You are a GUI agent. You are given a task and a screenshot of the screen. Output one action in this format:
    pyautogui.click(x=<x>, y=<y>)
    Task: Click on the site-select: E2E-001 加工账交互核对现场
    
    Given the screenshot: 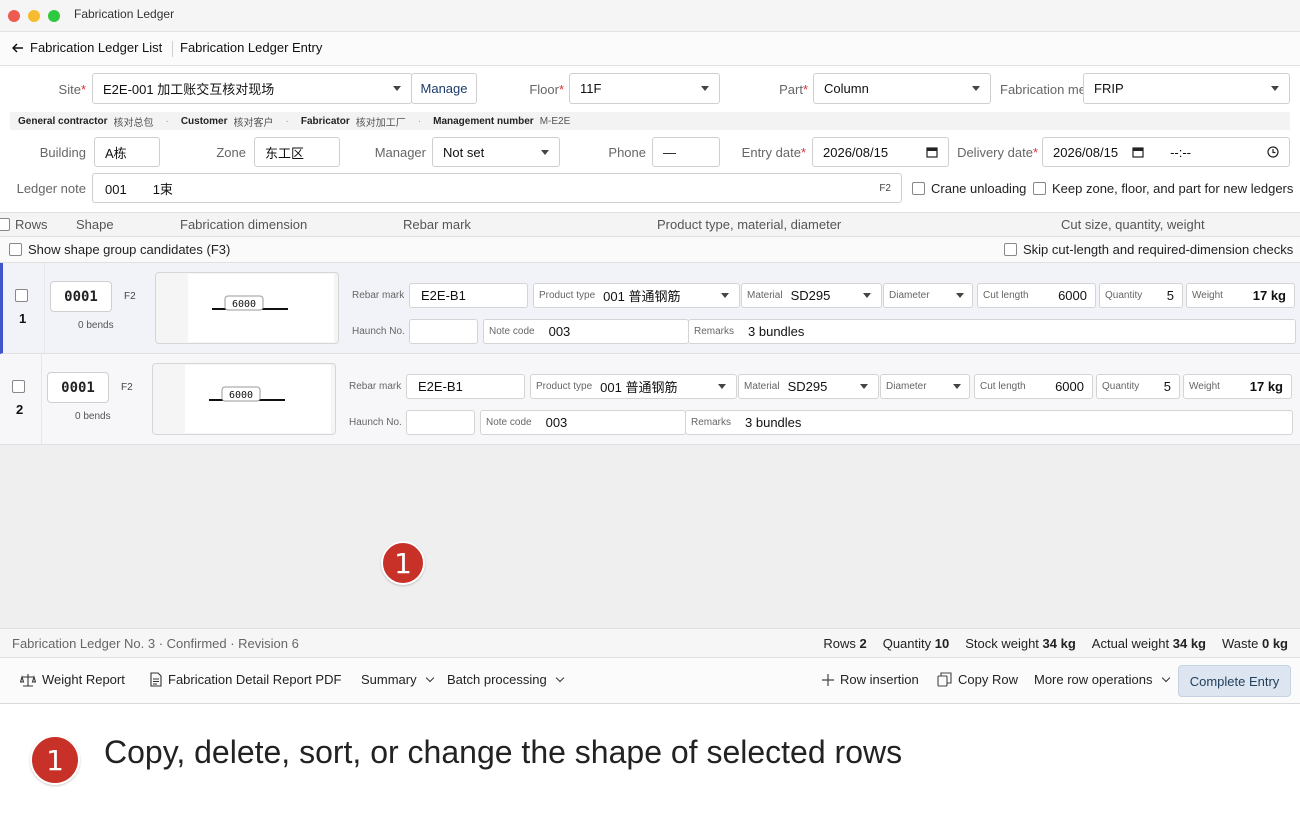 What is the action you would take?
    pyautogui.click(x=252, y=88)
    